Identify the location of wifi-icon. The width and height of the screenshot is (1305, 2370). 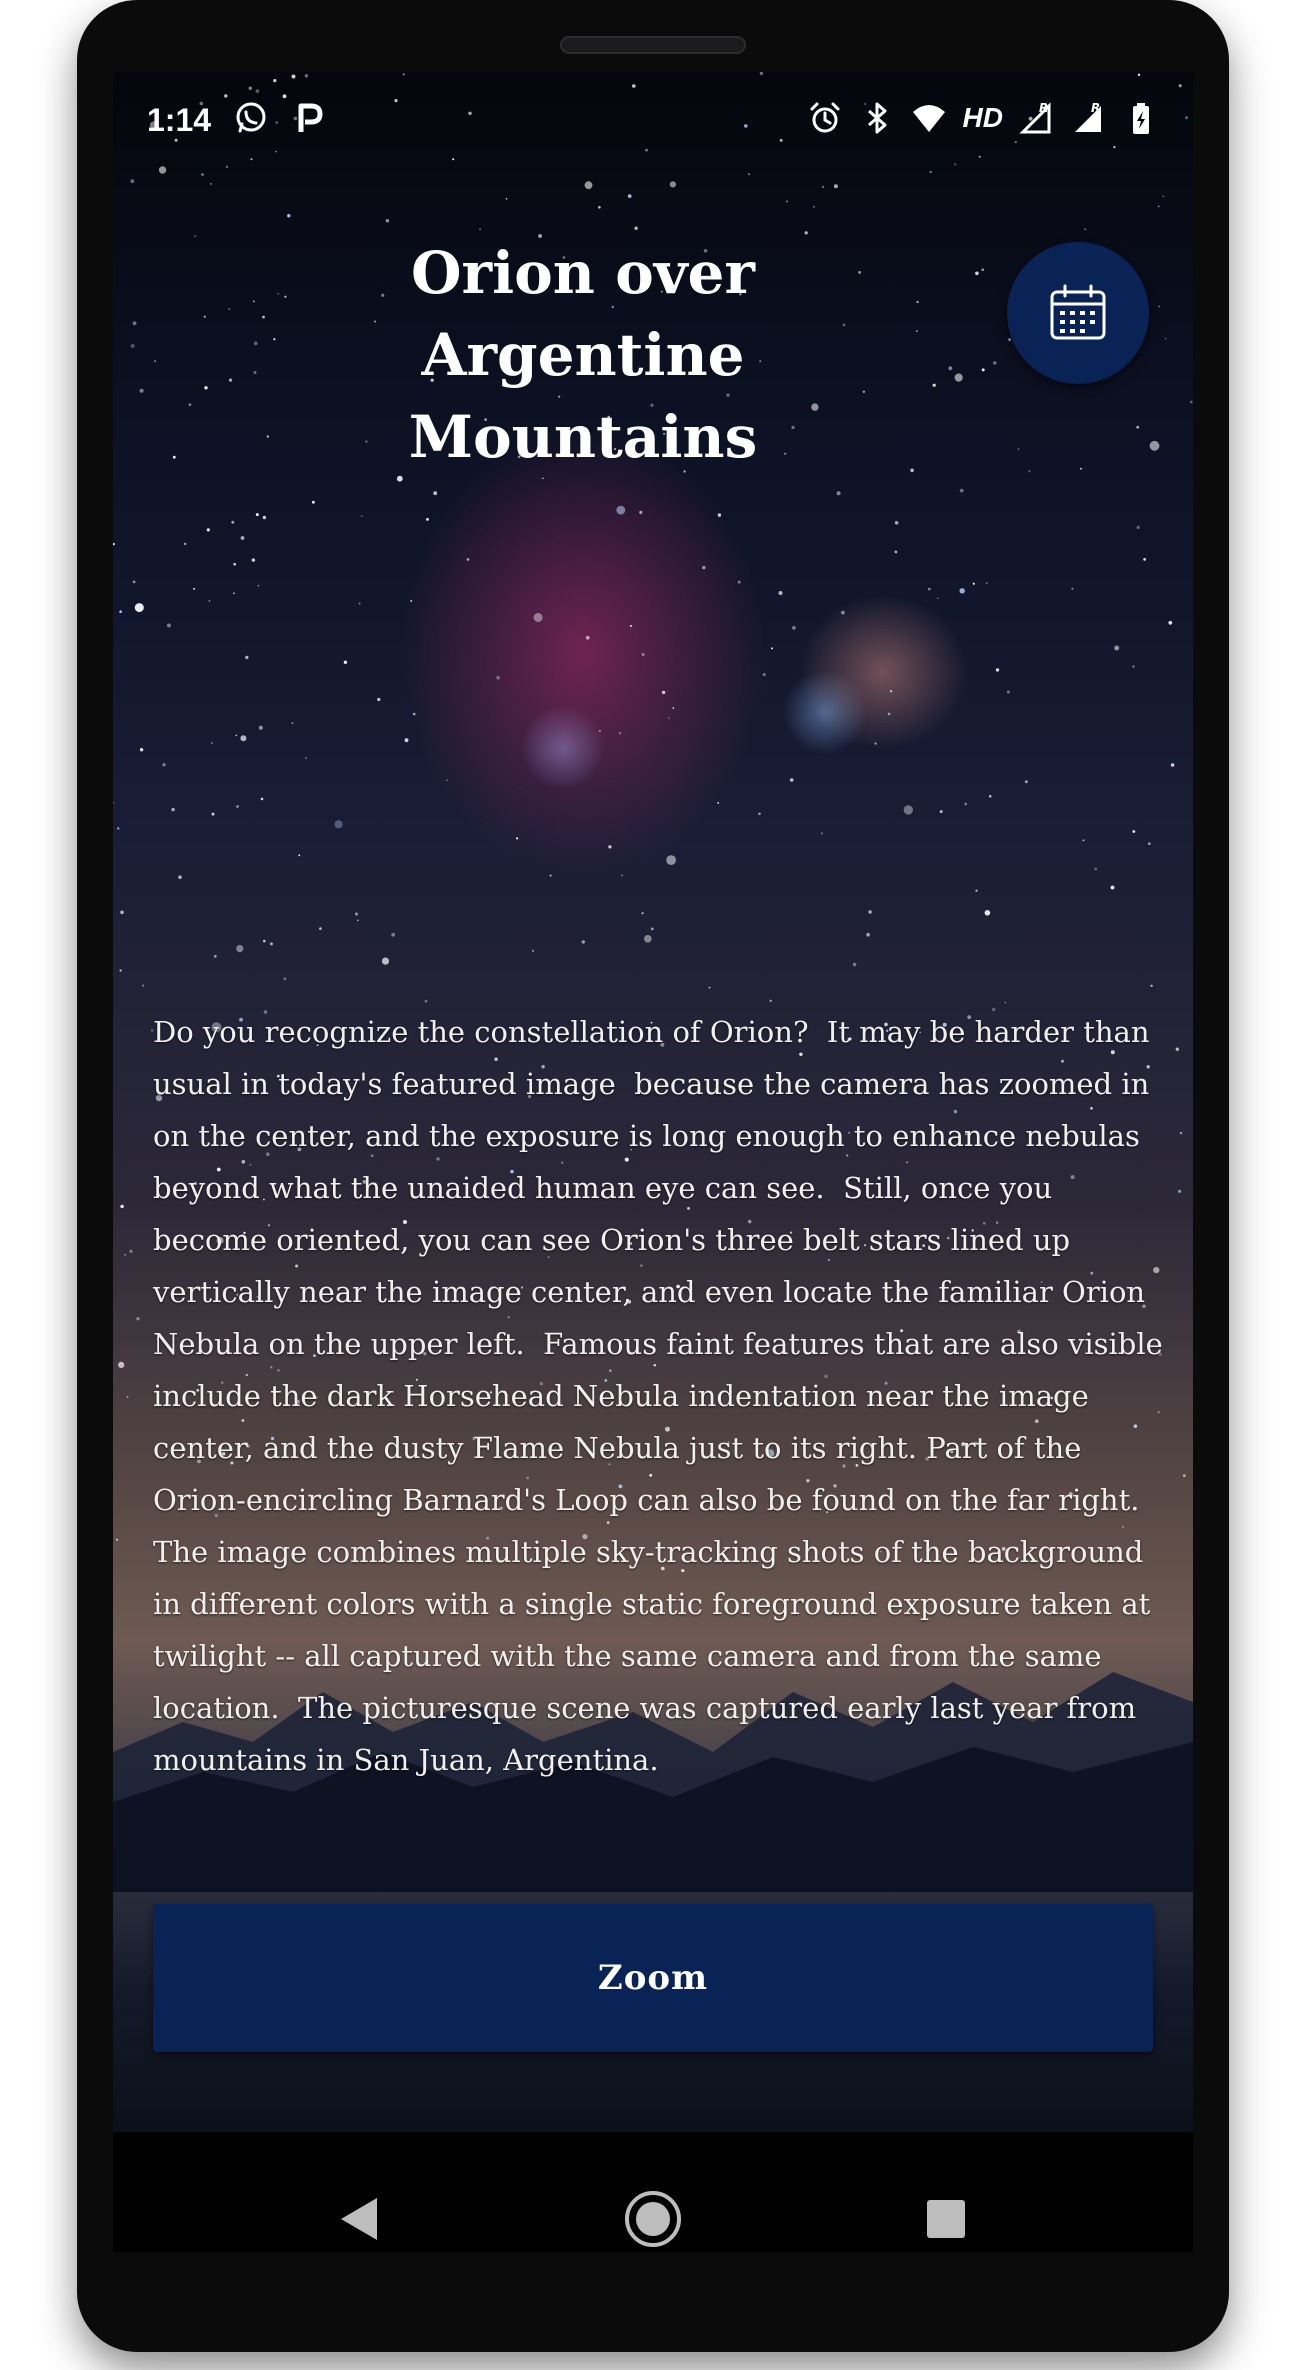
(928, 118).